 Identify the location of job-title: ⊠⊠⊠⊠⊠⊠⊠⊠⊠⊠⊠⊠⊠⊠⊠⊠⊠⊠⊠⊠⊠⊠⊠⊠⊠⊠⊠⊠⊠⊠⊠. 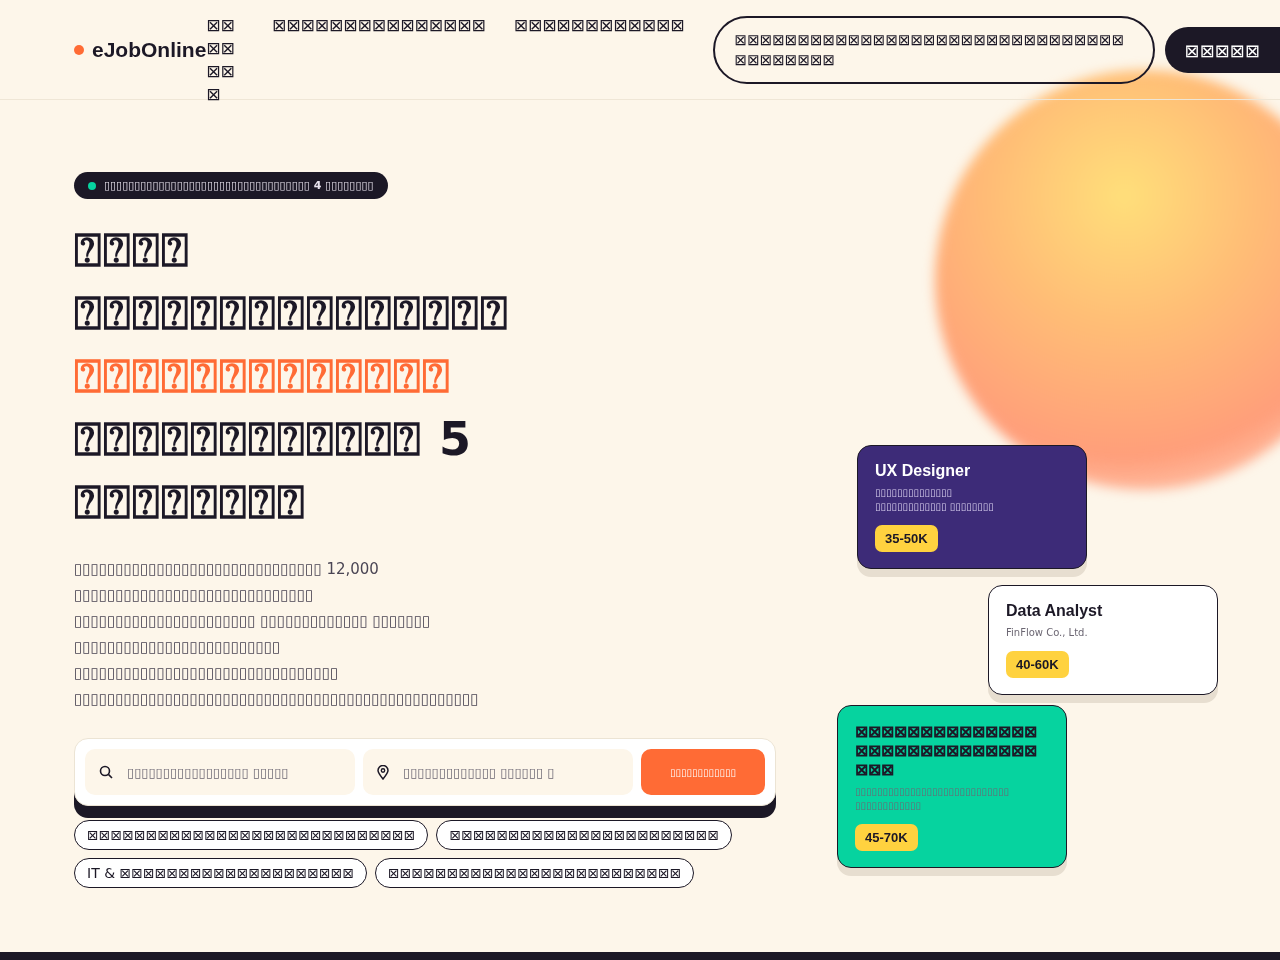
(946, 750).